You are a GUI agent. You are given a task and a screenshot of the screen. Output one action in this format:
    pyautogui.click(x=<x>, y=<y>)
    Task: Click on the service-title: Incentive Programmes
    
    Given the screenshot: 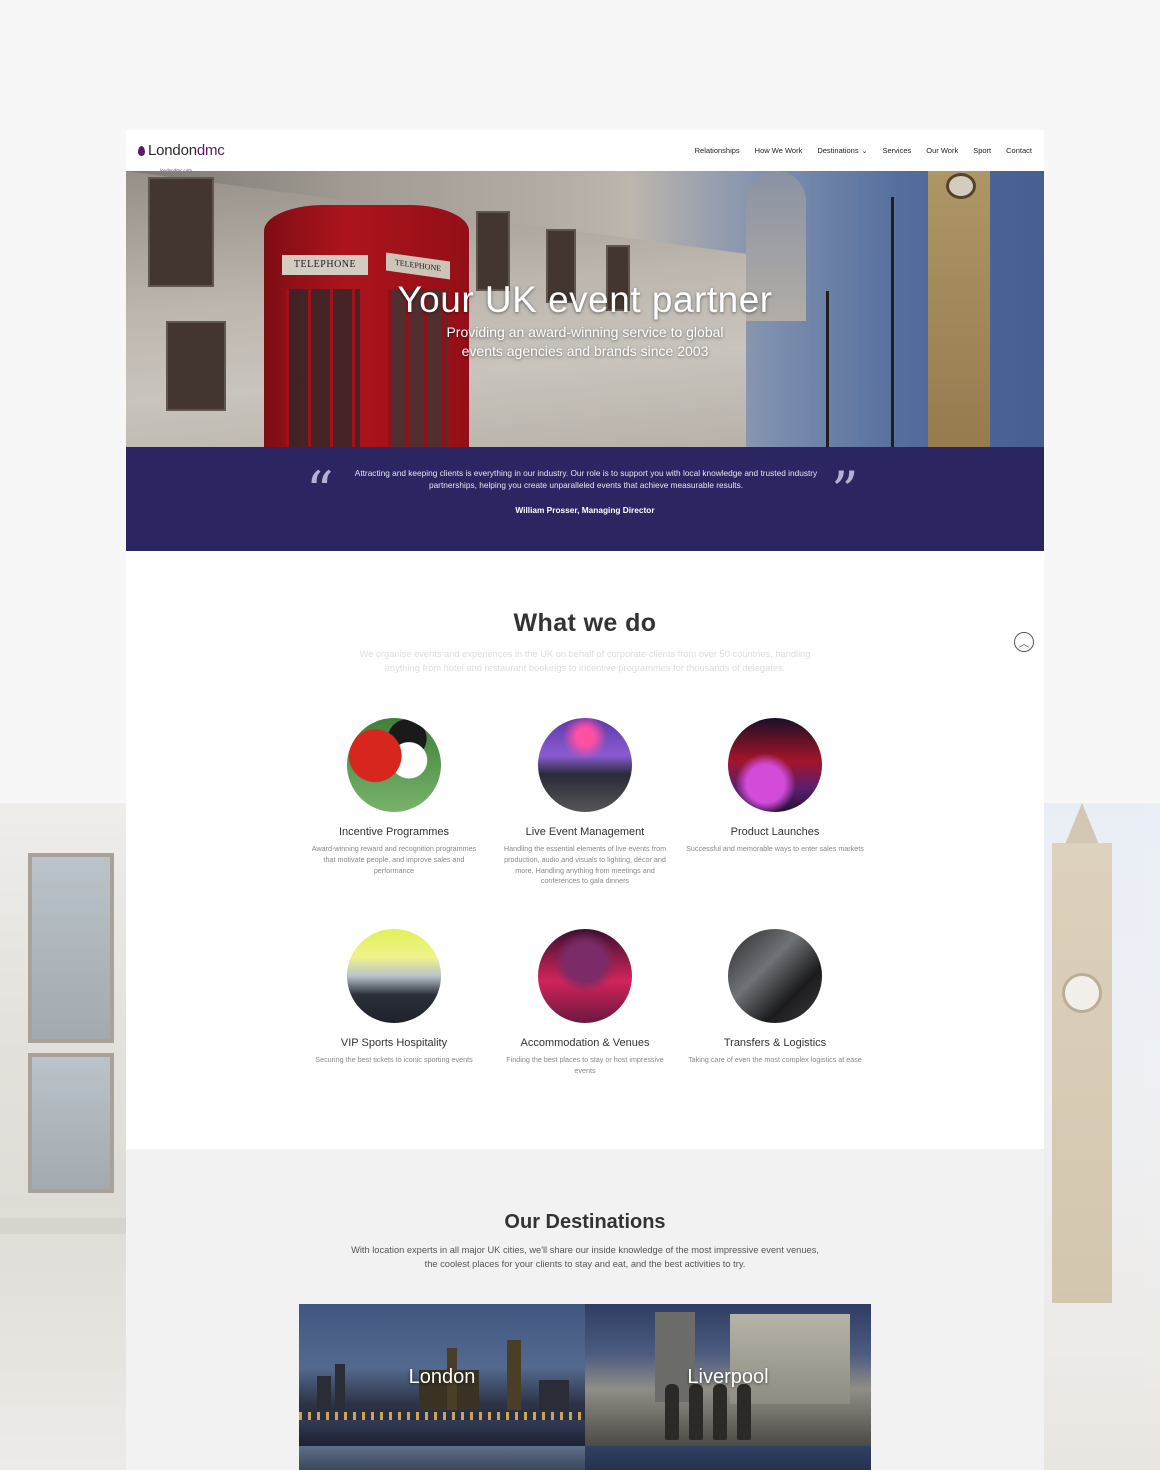 What is the action you would take?
    pyautogui.click(x=394, y=832)
    